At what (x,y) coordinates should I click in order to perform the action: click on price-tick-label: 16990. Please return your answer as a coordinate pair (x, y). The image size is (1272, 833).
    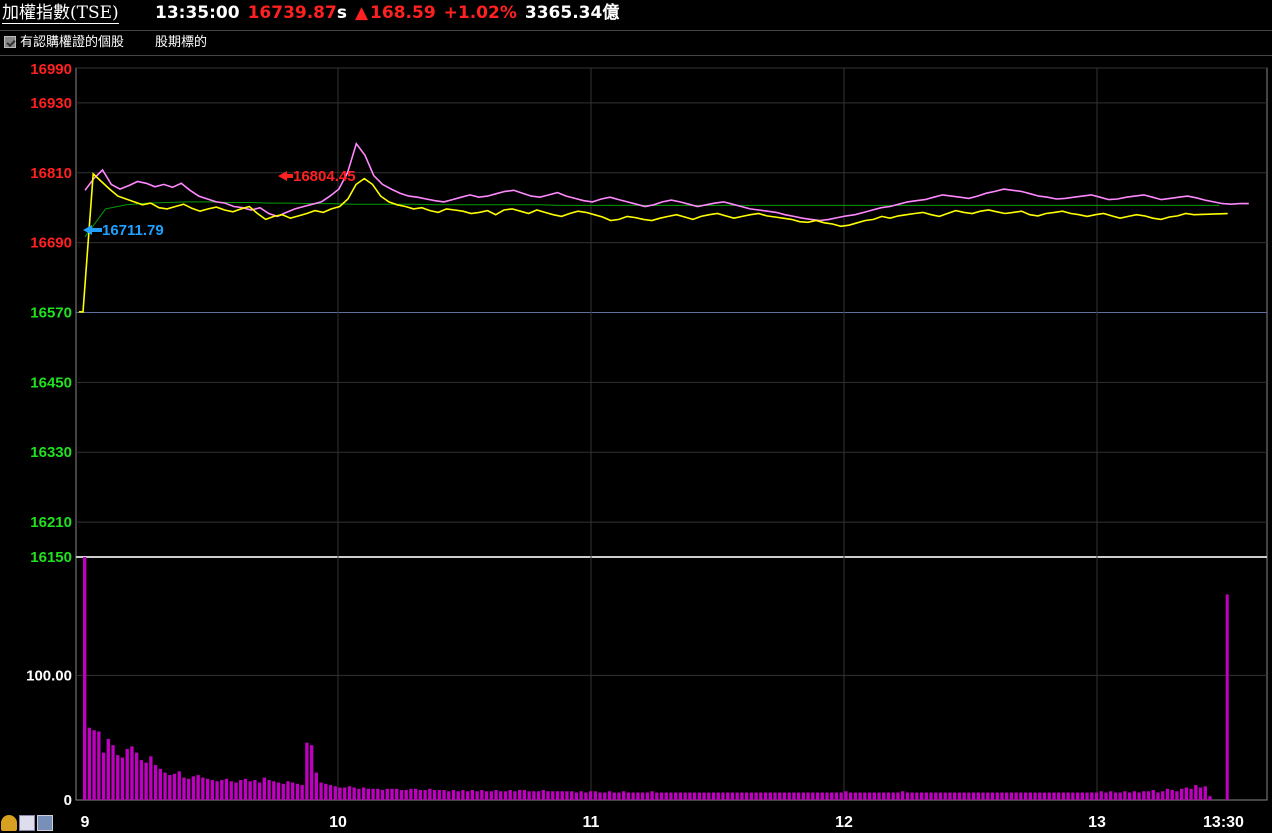
    Looking at the image, I should click on (51, 69).